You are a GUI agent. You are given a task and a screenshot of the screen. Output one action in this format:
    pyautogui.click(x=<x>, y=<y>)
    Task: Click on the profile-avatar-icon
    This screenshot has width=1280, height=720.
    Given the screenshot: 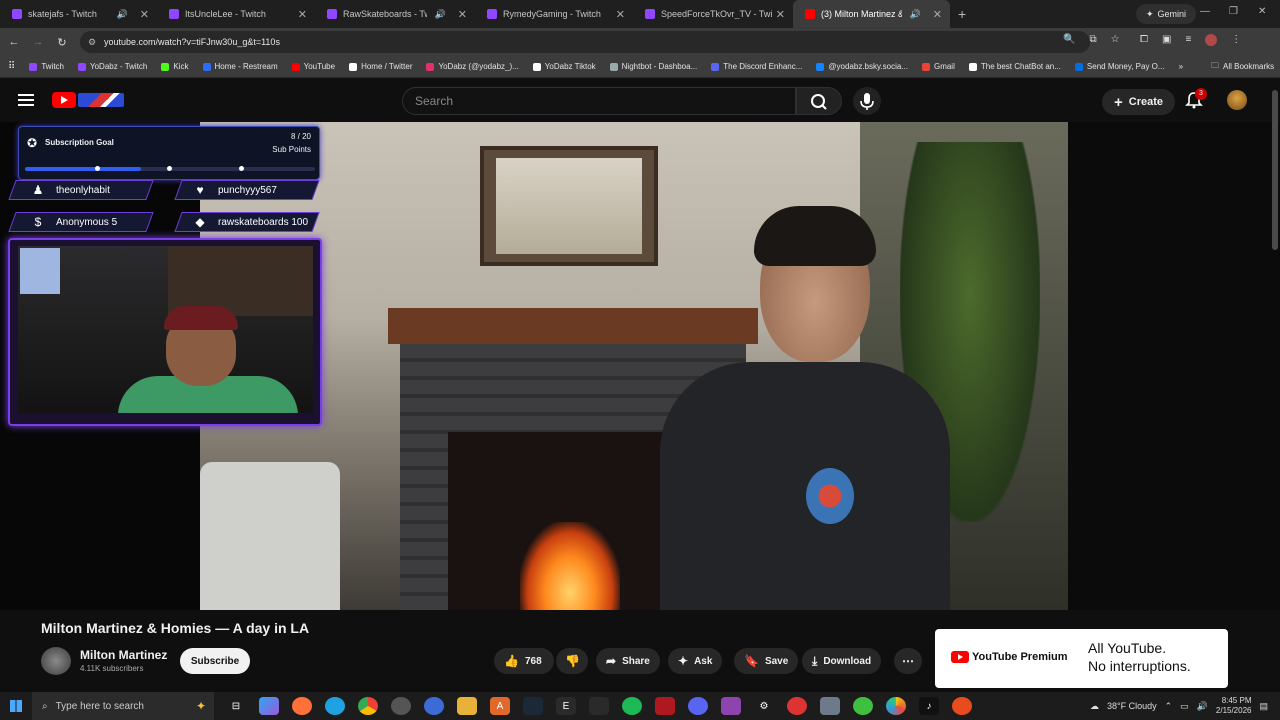 What is the action you would take?
    pyautogui.click(x=1211, y=40)
    